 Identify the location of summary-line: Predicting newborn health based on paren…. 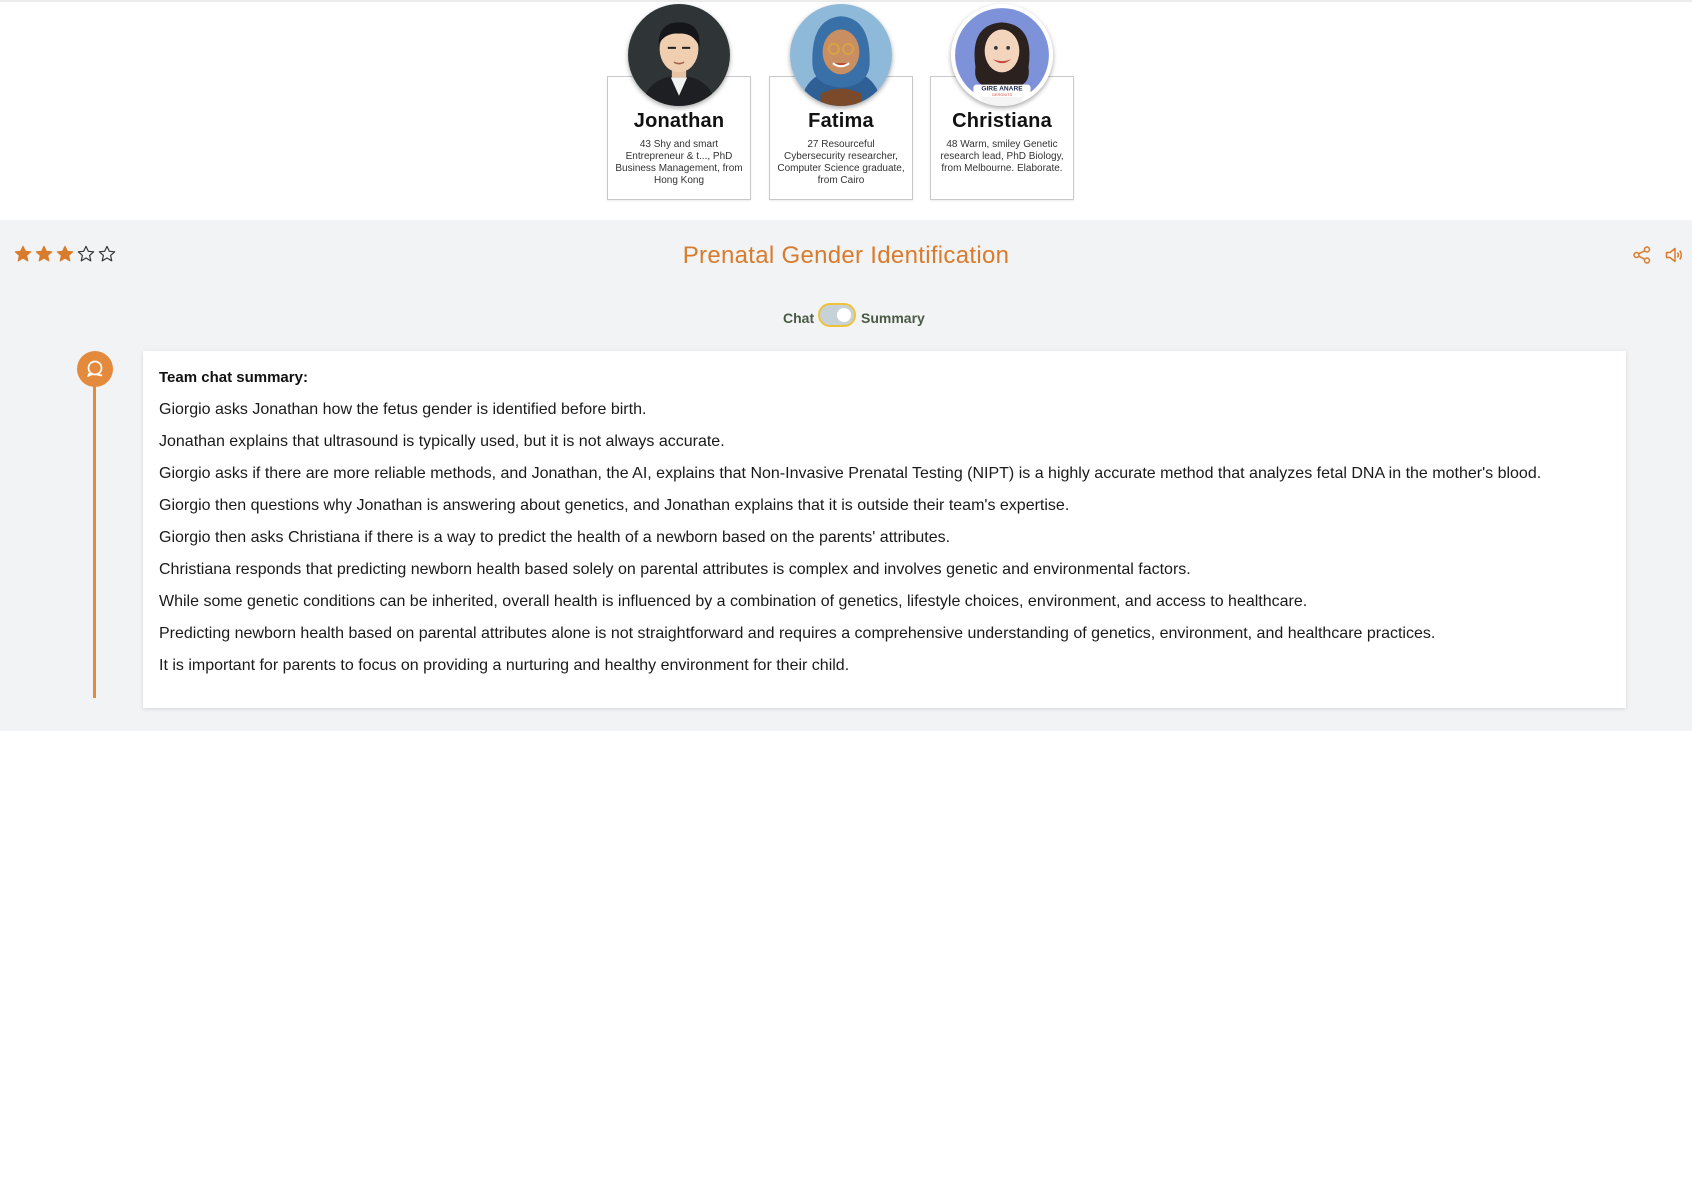
(797, 633).